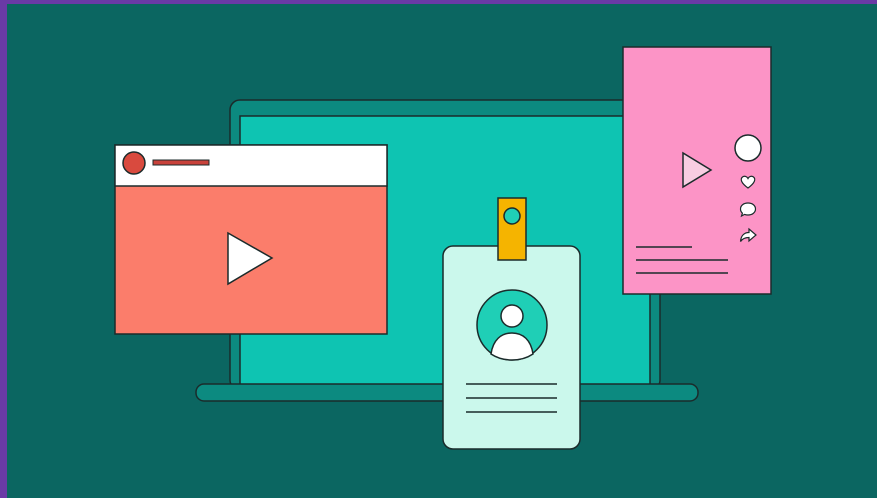 This screenshot has width=877, height=498. Describe the element at coordinates (748, 148) in the screenshot. I see `profile-circle` at that location.